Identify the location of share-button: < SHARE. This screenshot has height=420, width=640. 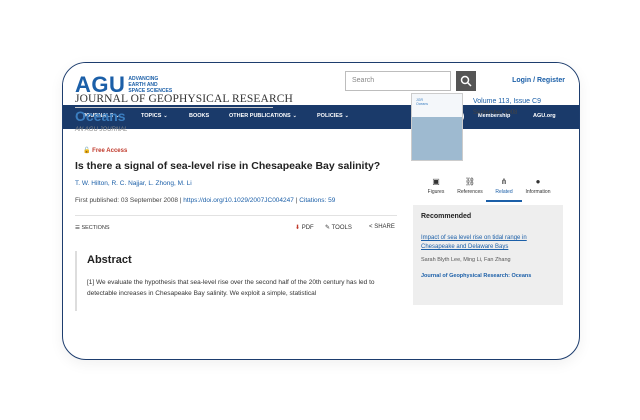
(382, 227).